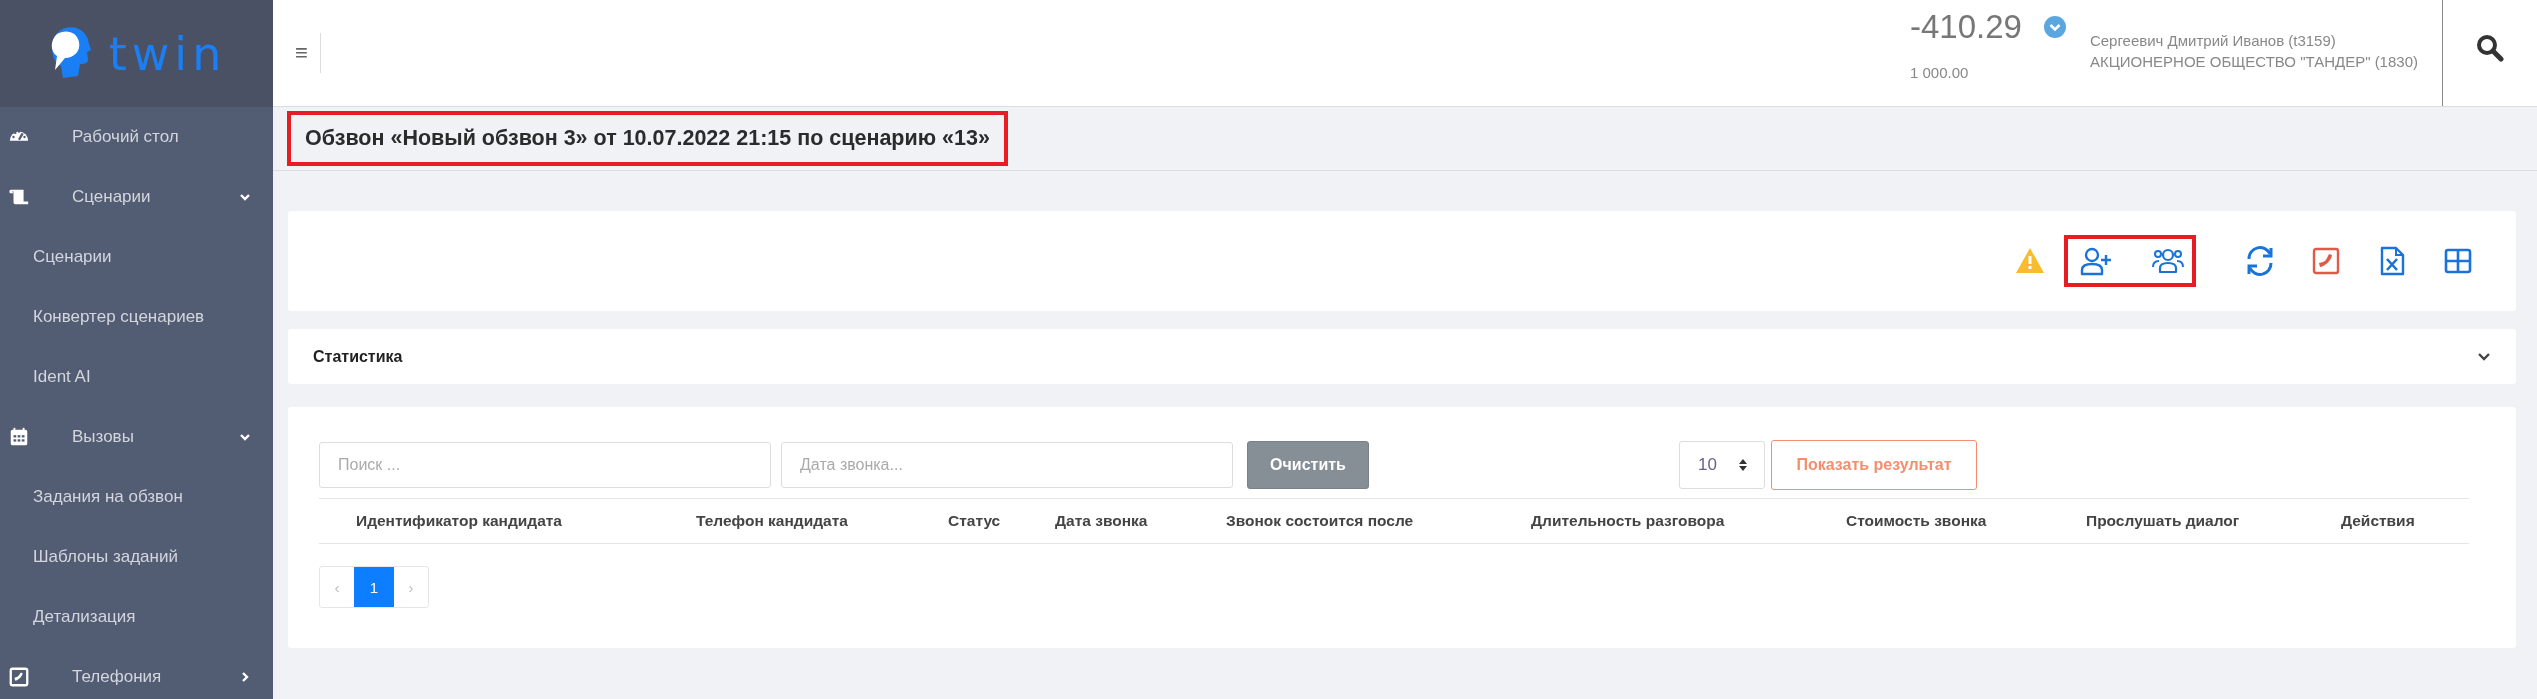 Image resolution: width=2537 pixels, height=699 pixels. Describe the element at coordinates (358, 356) in the screenshot. I see `statistics-title: Статистика` at that location.